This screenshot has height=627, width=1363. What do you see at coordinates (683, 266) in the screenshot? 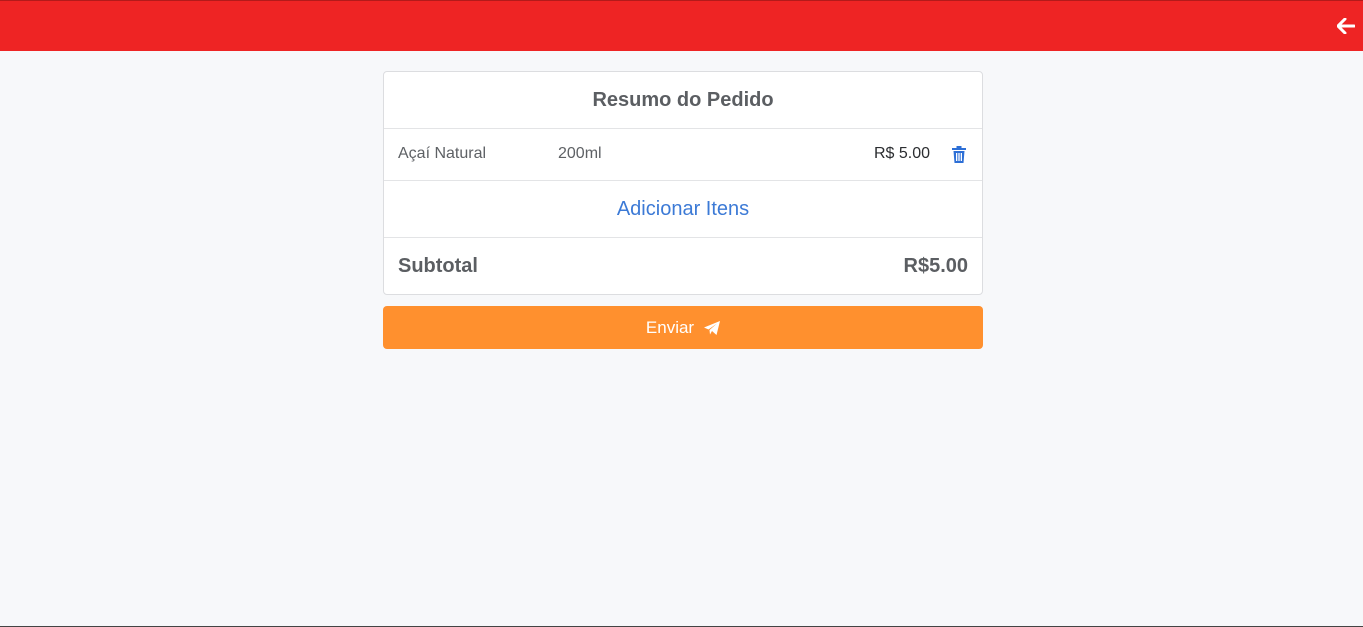
I see `subtotal-row: Subtotal R$5.00` at bounding box center [683, 266].